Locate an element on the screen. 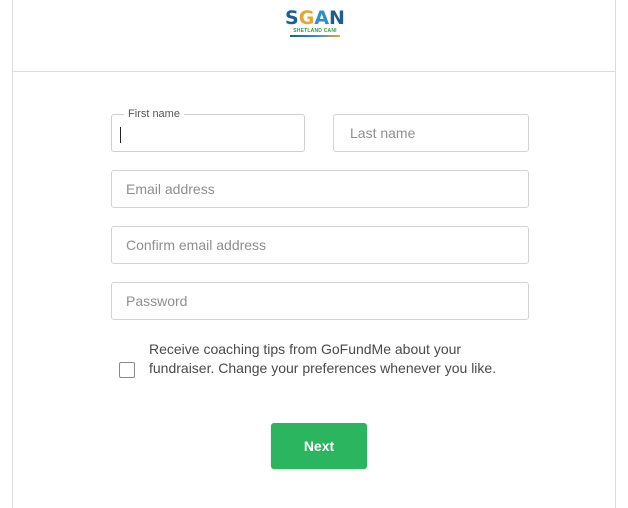 Image resolution: width=628 pixels, height=508 pixels. confirm-email-field: Confirm email address is located at coordinates (320, 245).